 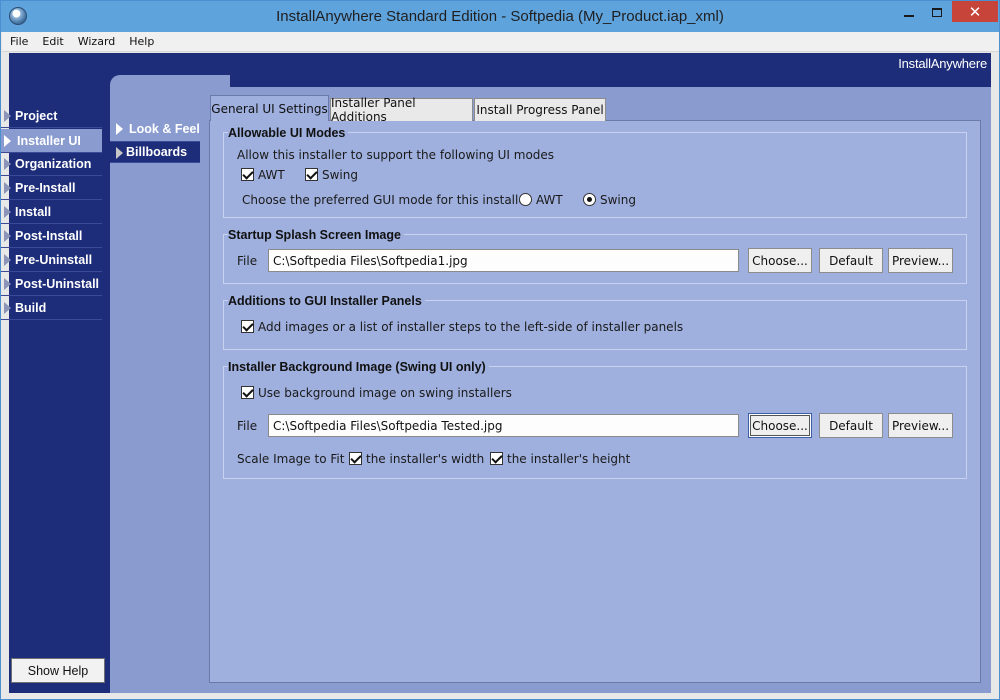 I want to click on brand-logo-text: InstallAnywhere, so click(x=942, y=63).